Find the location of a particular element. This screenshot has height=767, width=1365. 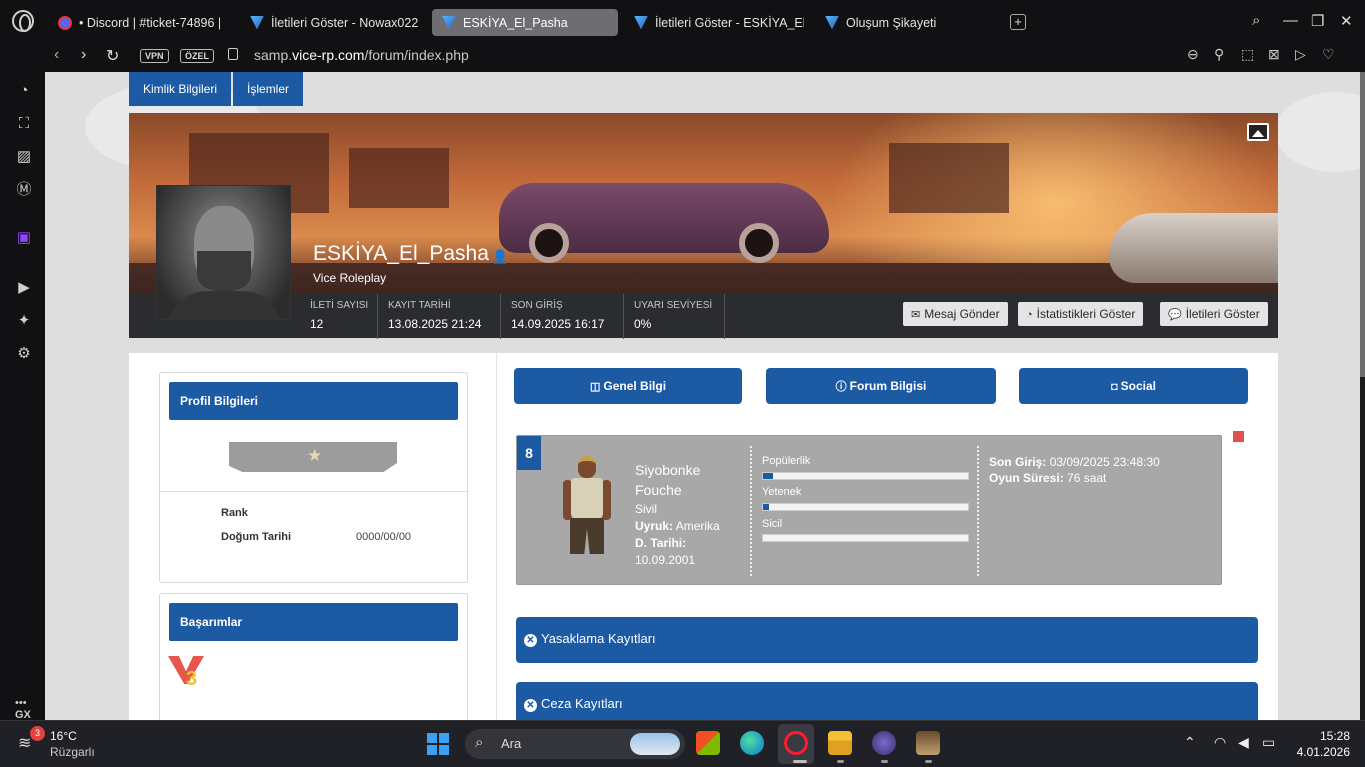

temperature: 16°C is located at coordinates (63, 736).